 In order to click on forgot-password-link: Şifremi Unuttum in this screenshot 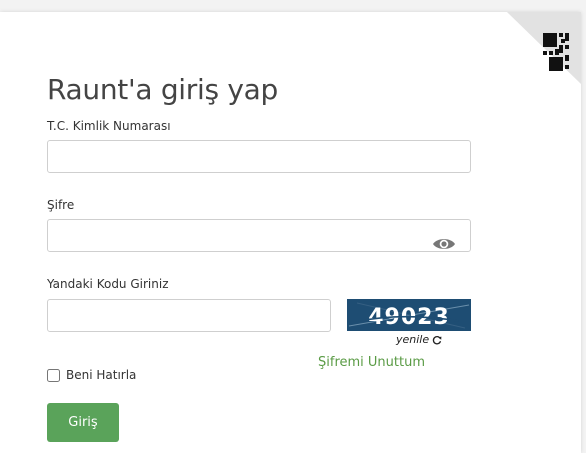, I will do `click(371, 362)`.